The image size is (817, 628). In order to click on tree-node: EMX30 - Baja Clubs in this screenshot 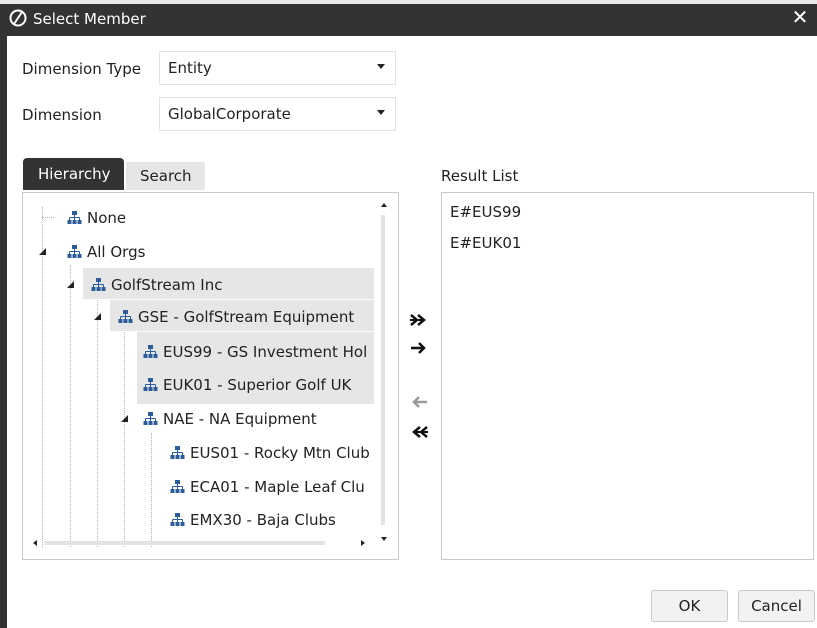, I will do `click(253, 522)`.